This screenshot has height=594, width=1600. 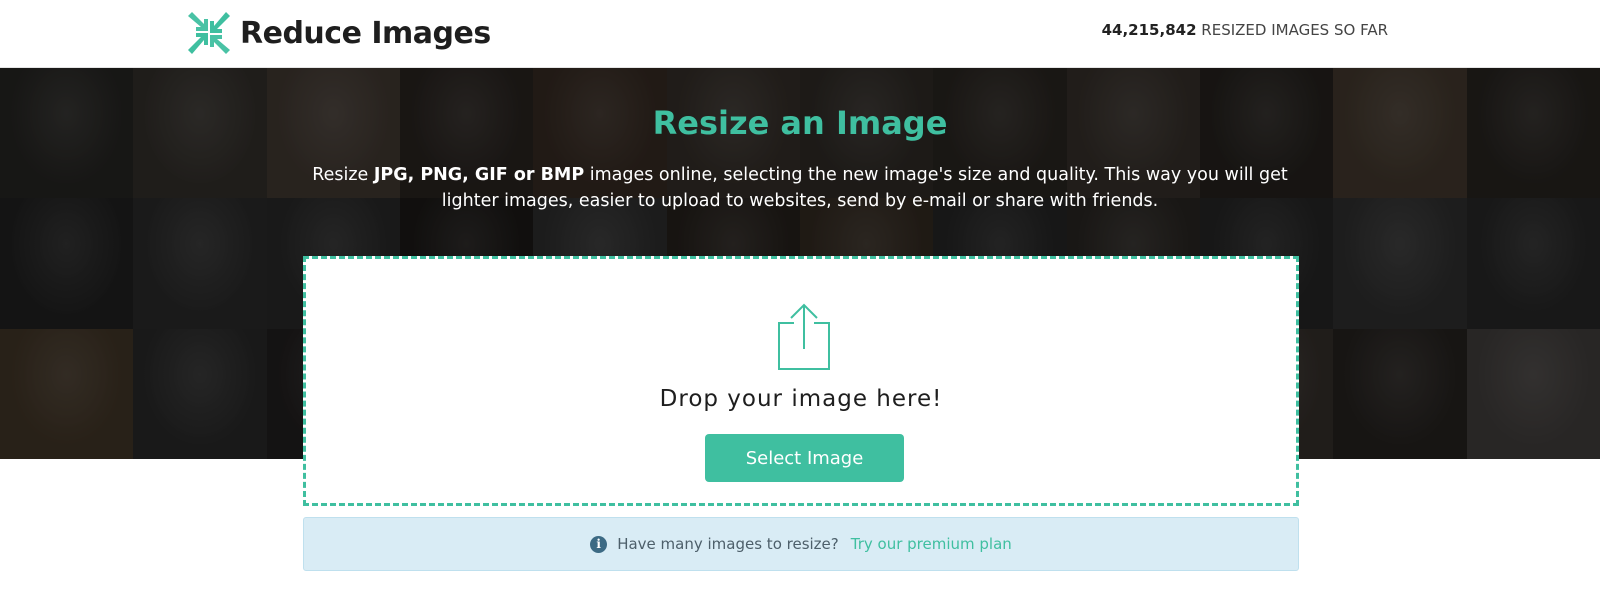 What do you see at coordinates (1294, 30) in the screenshot?
I see `counter-label: RESIZED IMAGES SO FAR` at bounding box center [1294, 30].